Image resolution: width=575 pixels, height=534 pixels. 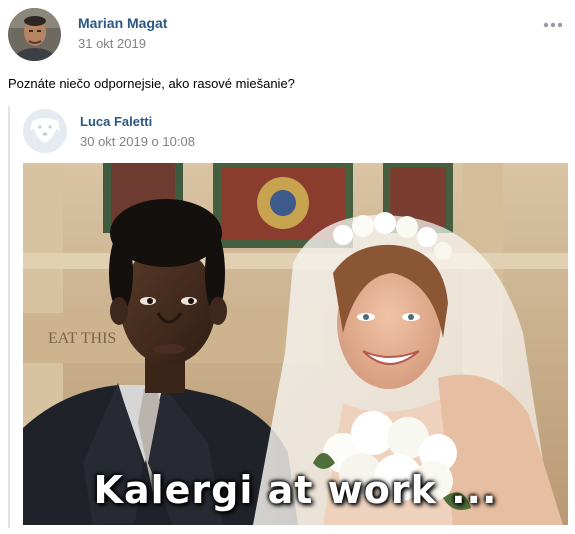 What do you see at coordinates (116, 121) in the screenshot?
I see `repost-author-name: Luca Faletti` at bounding box center [116, 121].